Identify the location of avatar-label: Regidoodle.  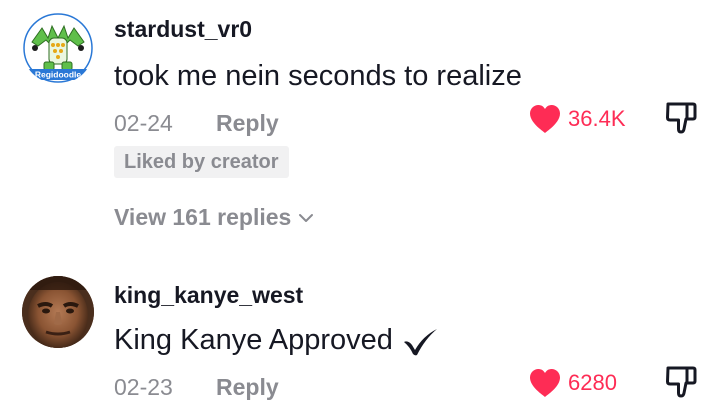
(58, 75).